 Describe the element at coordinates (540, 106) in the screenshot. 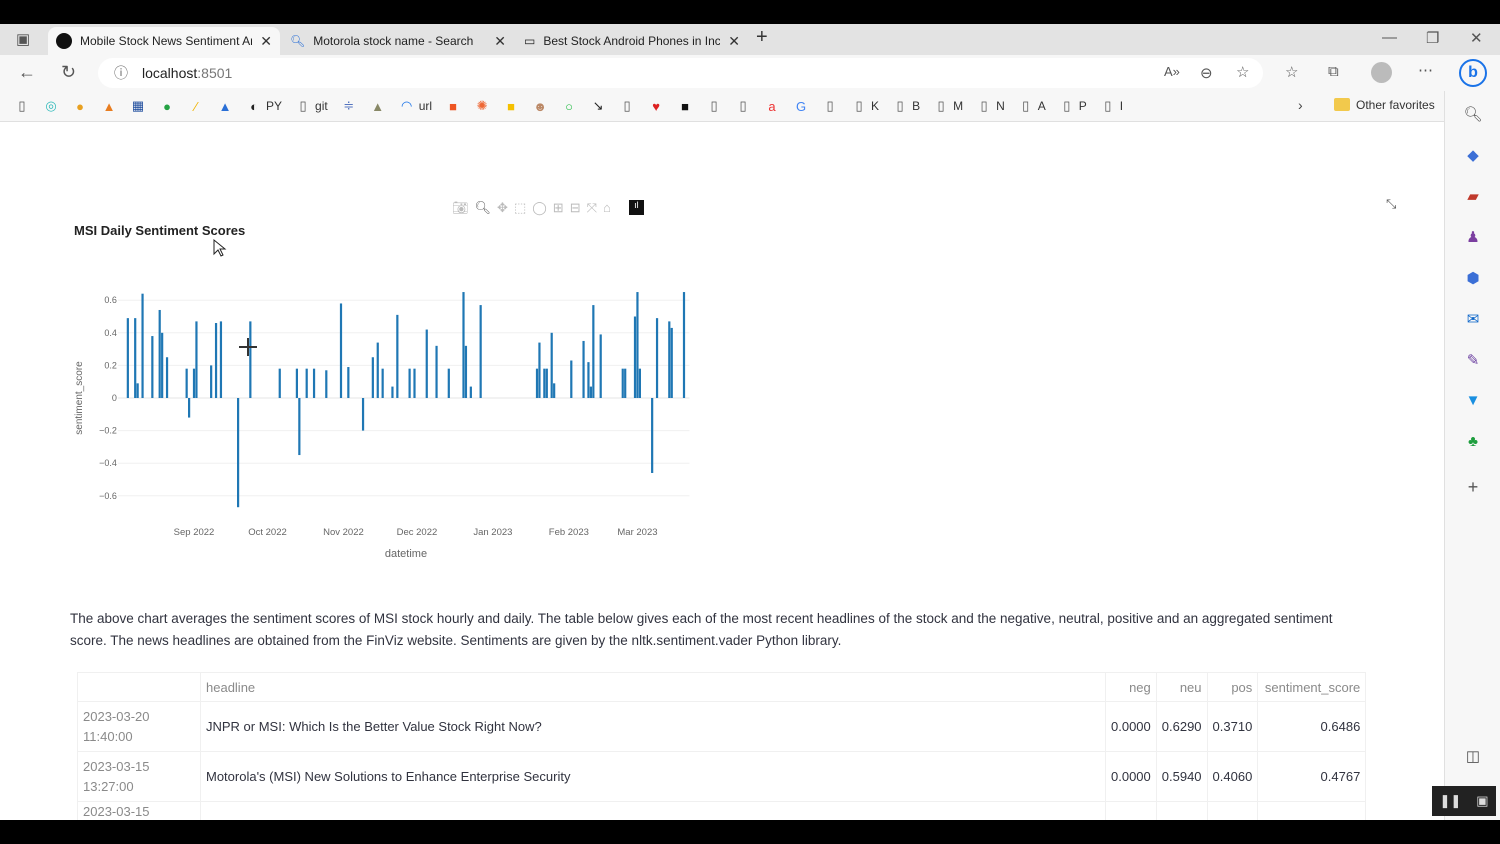

I see `bookmark-item: ☻` at that location.